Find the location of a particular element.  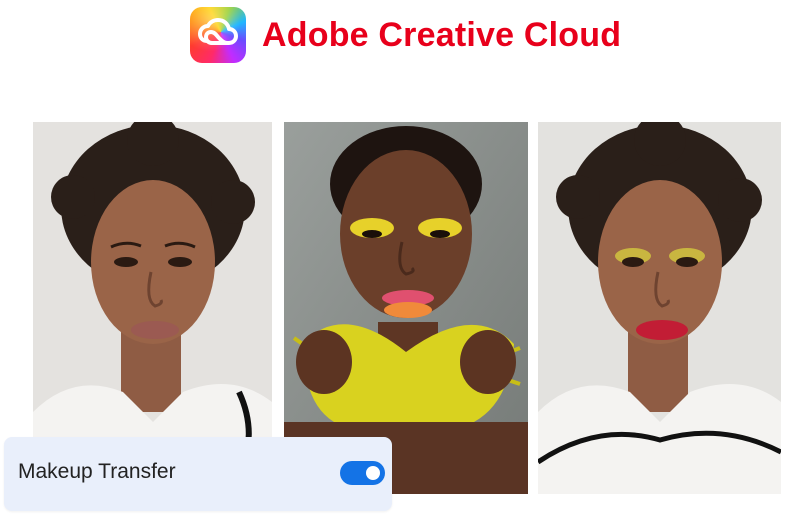

toggle-knob is located at coordinates (373, 473).